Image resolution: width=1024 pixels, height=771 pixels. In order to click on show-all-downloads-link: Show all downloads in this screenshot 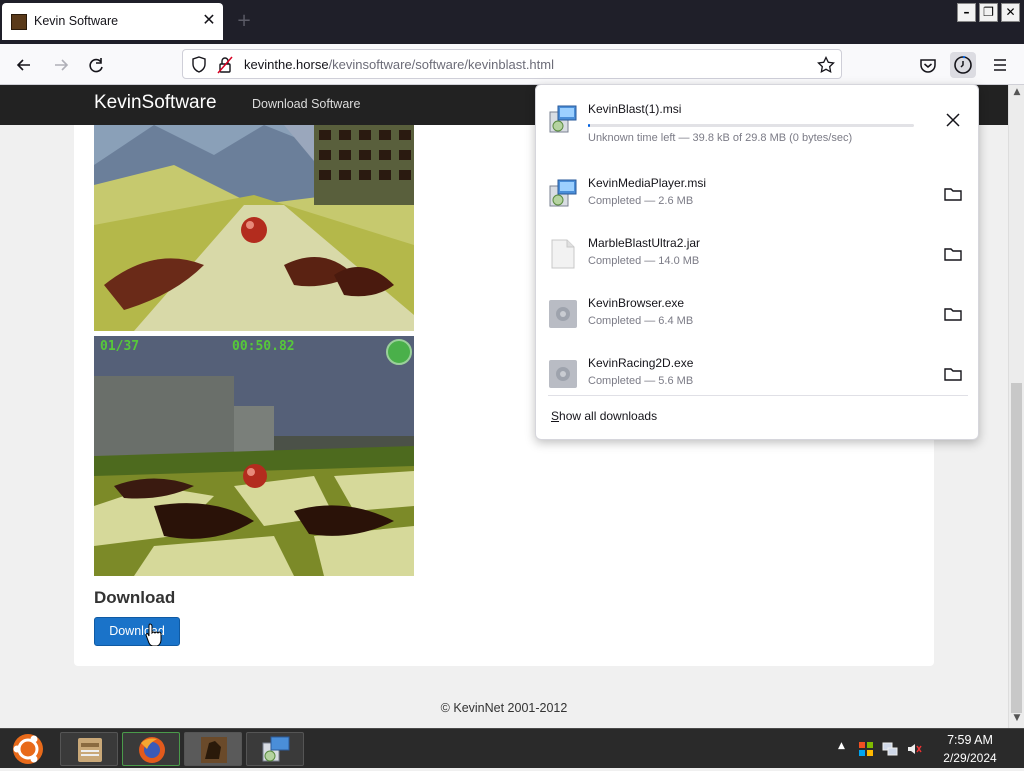, I will do `click(604, 416)`.